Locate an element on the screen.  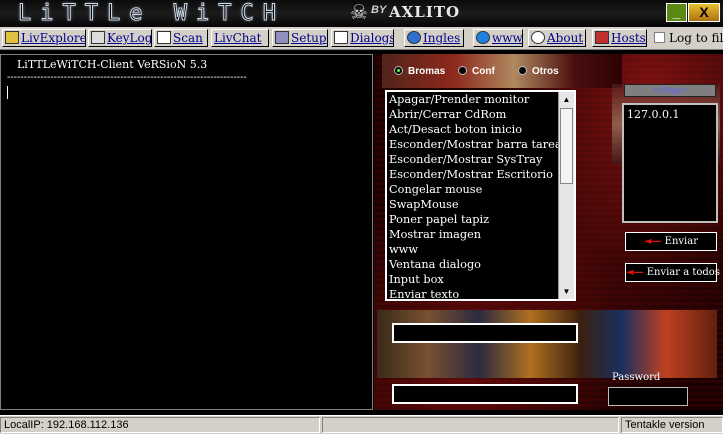
host-input is located at coordinates (485, 333).